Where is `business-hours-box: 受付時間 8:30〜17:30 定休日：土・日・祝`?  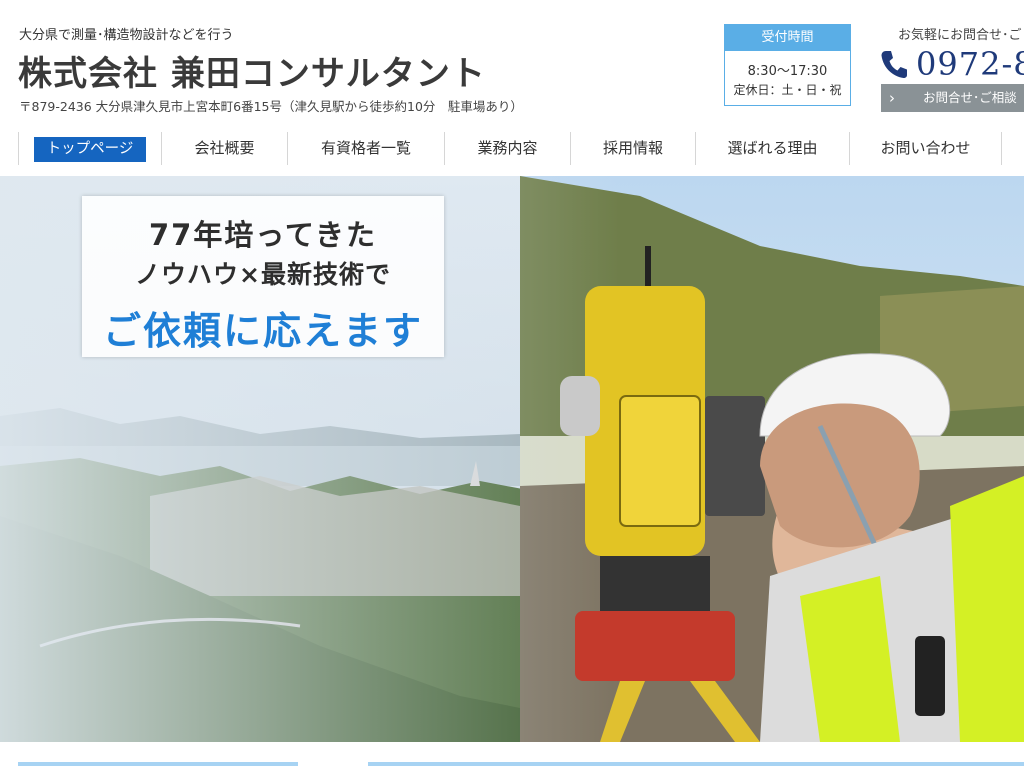
business-hours-box: 受付時間 8:30〜17:30 定休日：土・日・祝 is located at coordinates (787, 65).